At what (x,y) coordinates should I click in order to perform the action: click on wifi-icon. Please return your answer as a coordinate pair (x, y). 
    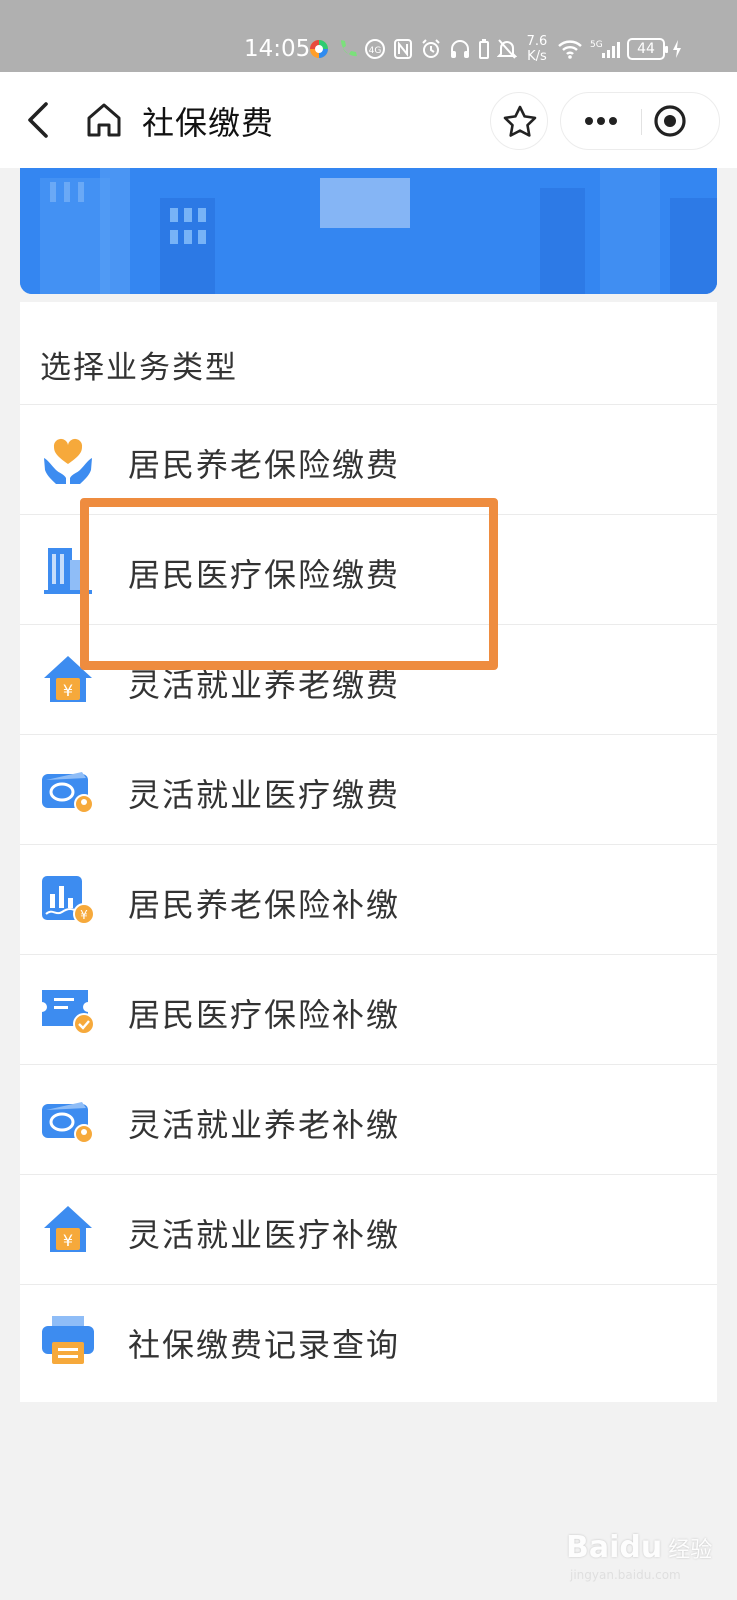
    Looking at the image, I should click on (570, 49).